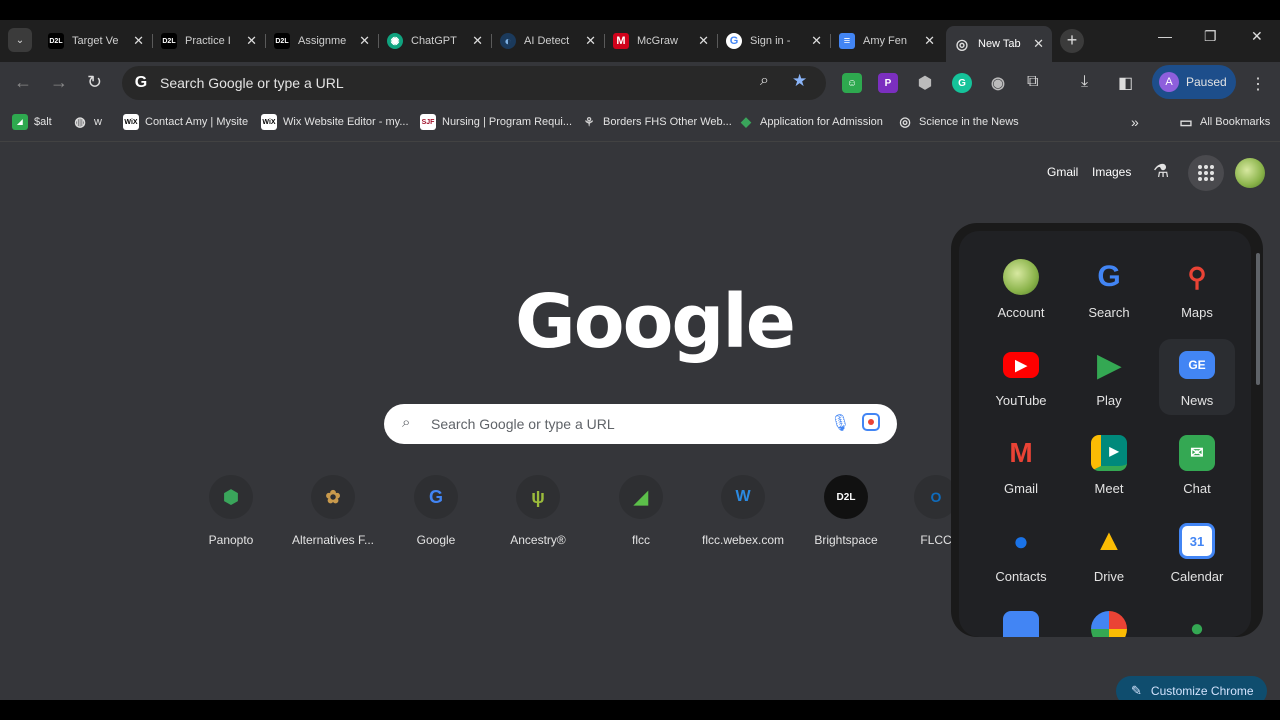 The image size is (1280, 720). Describe the element at coordinates (538, 511) in the screenshot. I see `shortcut-ancestry: ψ Ancestry®` at that location.